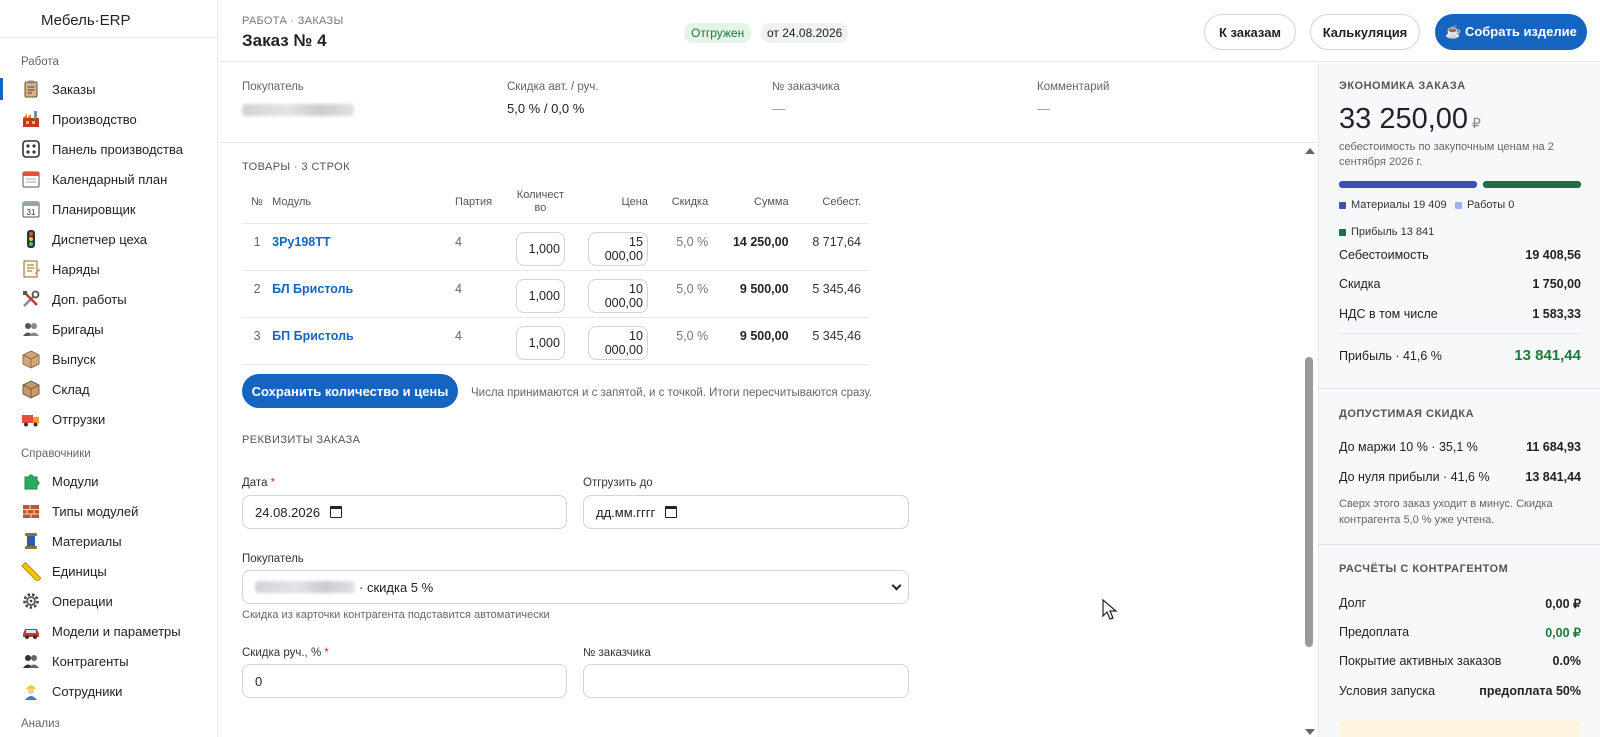 The height and width of the screenshot is (737, 1600). I want to click on team-icon, so click(31, 329).